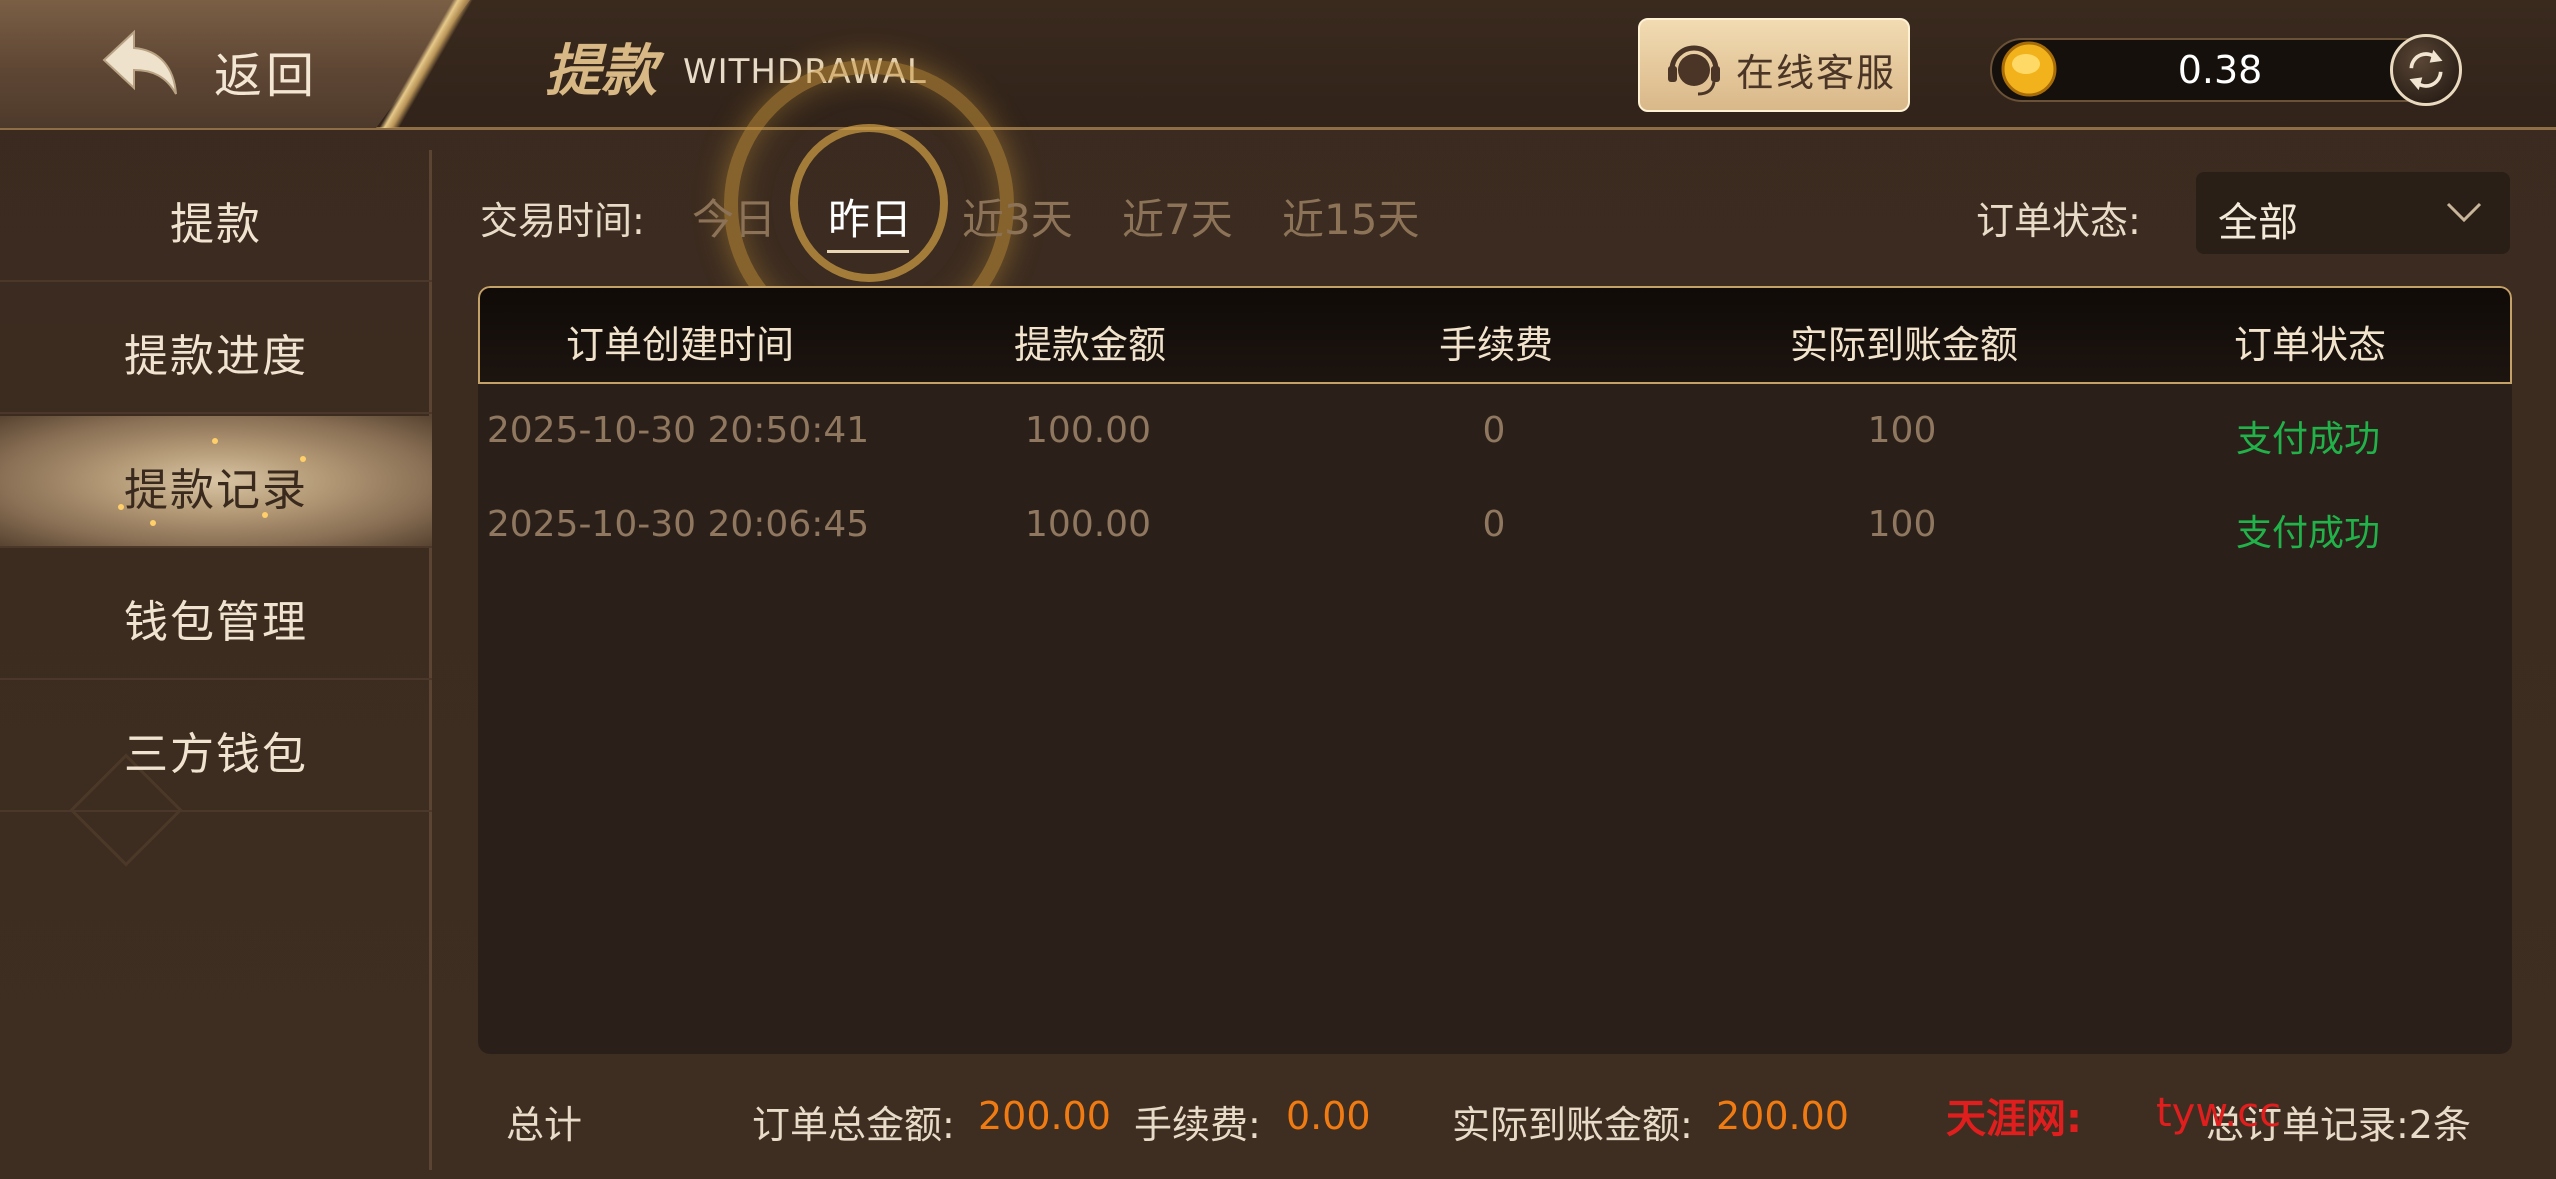 This screenshot has height=1179, width=2556. Describe the element at coordinates (1816, 73) in the screenshot. I see `online-service-label: 在线客服` at that location.